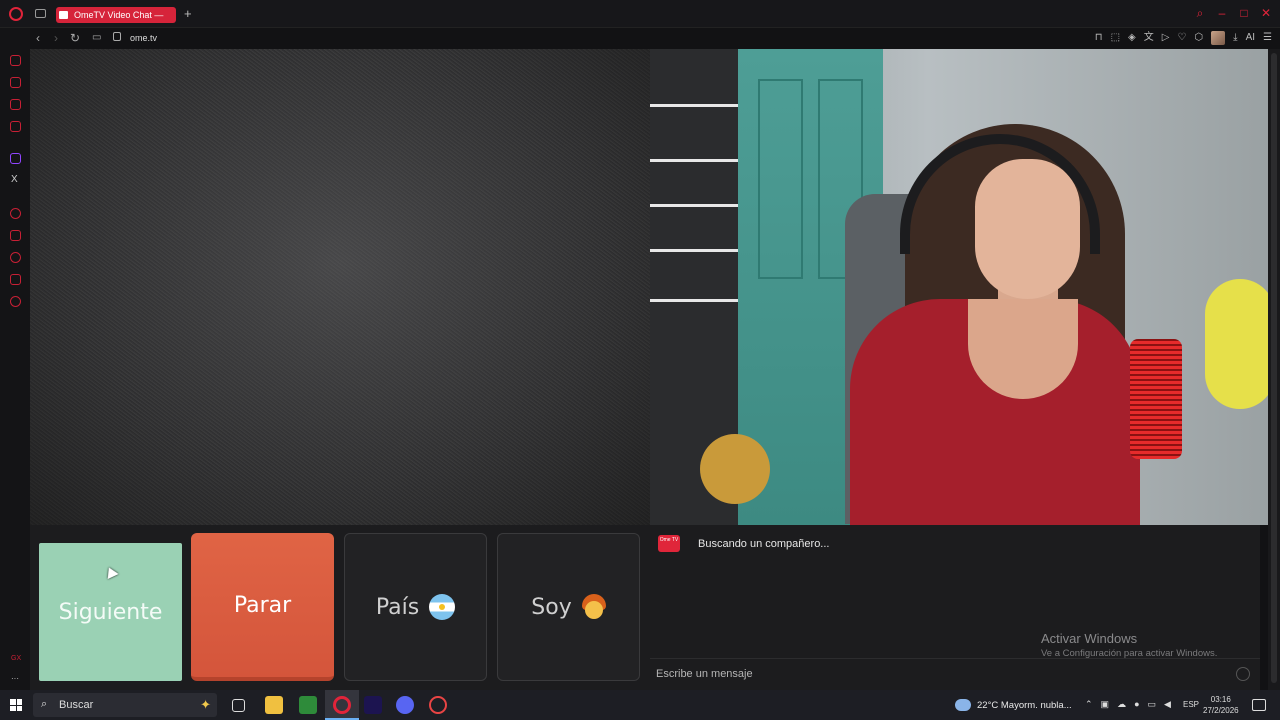  What do you see at coordinates (1105, 704) in the screenshot?
I see `tray-app-icon: ▣` at bounding box center [1105, 704].